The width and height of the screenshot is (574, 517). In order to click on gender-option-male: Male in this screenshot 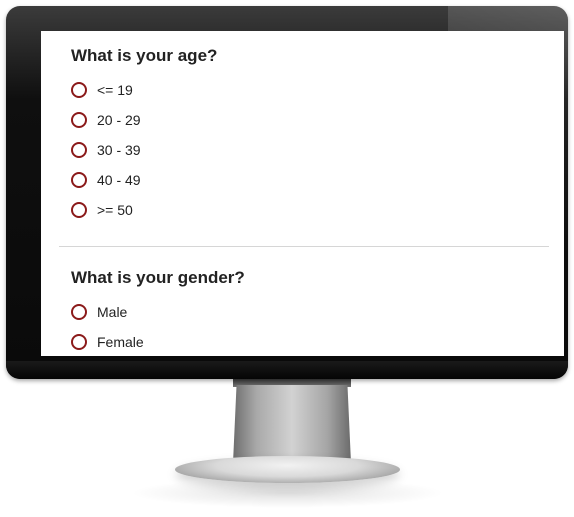, I will do `click(158, 312)`.